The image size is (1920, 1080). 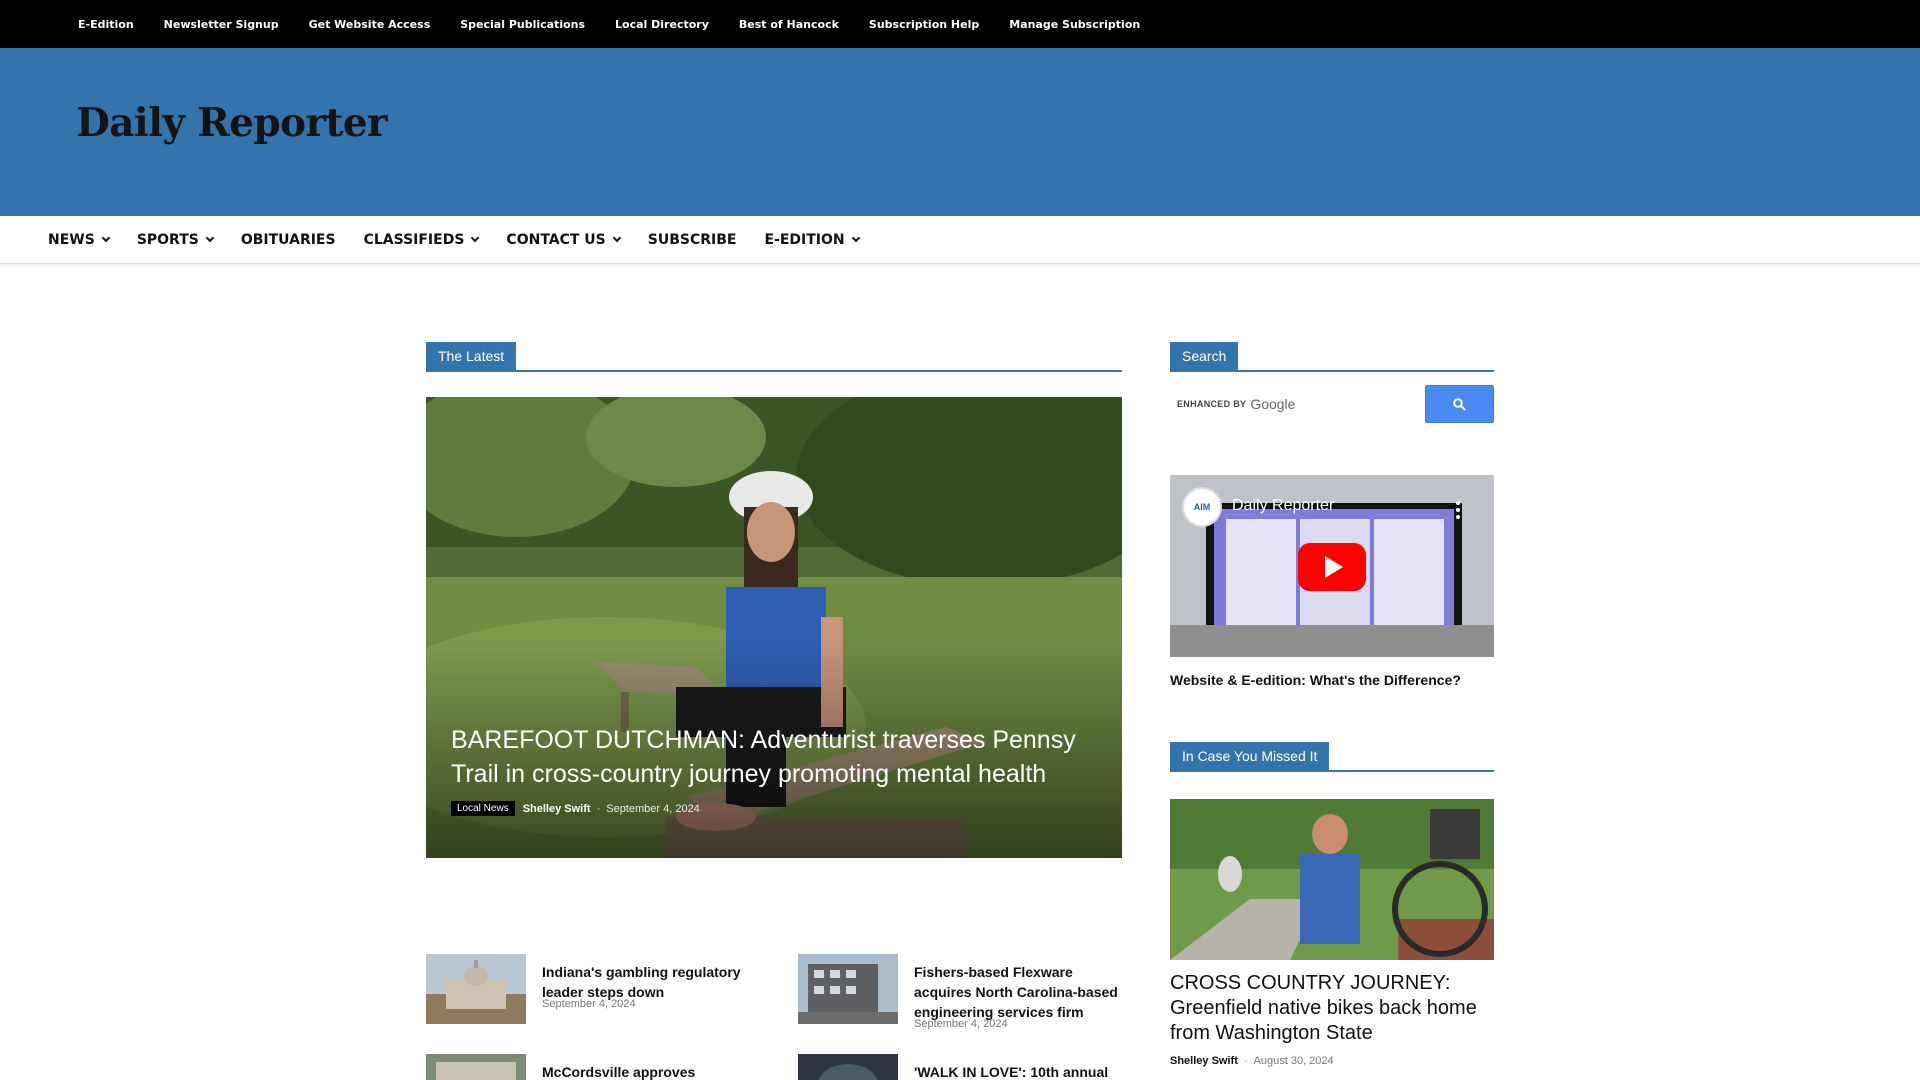 I want to click on nav-item-contact-us: CONTACT US, so click(x=564, y=240).